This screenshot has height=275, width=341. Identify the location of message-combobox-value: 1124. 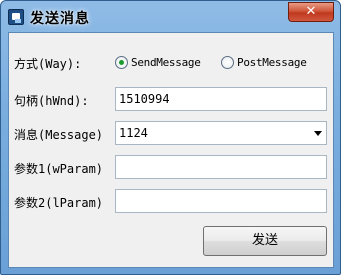
(133, 133).